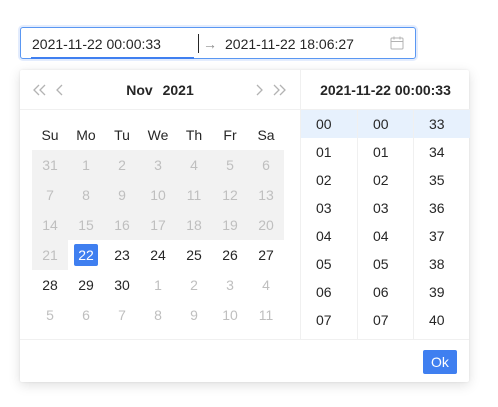 The image size is (498, 407). What do you see at coordinates (329, 264) in the screenshot?
I see `hour-option: 05` at bounding box center [329, 264].